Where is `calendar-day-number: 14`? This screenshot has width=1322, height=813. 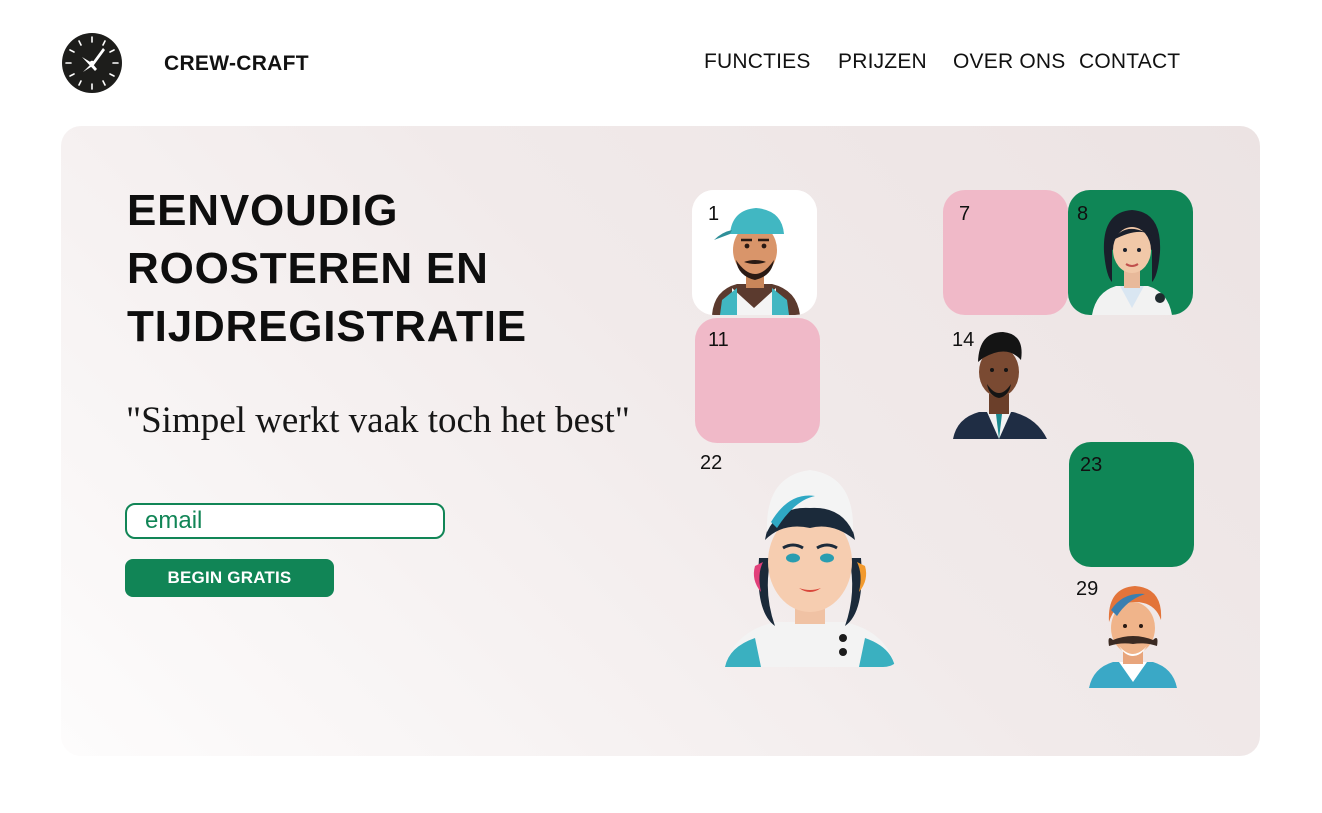 calendar-day-number: 14 is located at coordinates (963, 340).